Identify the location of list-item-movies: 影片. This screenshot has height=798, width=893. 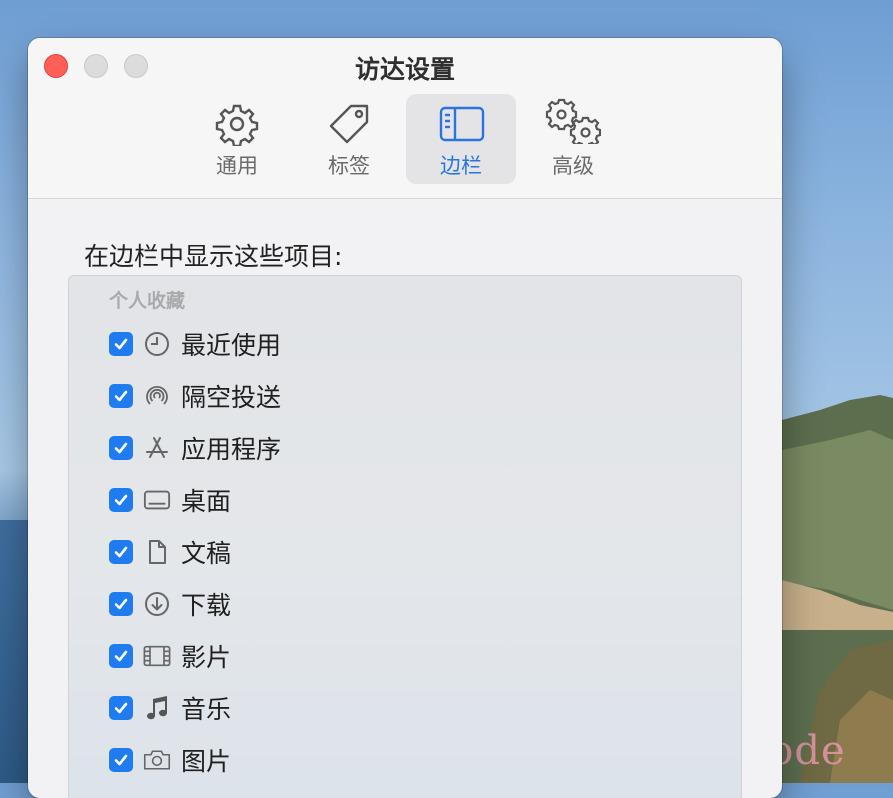
(170, 656).